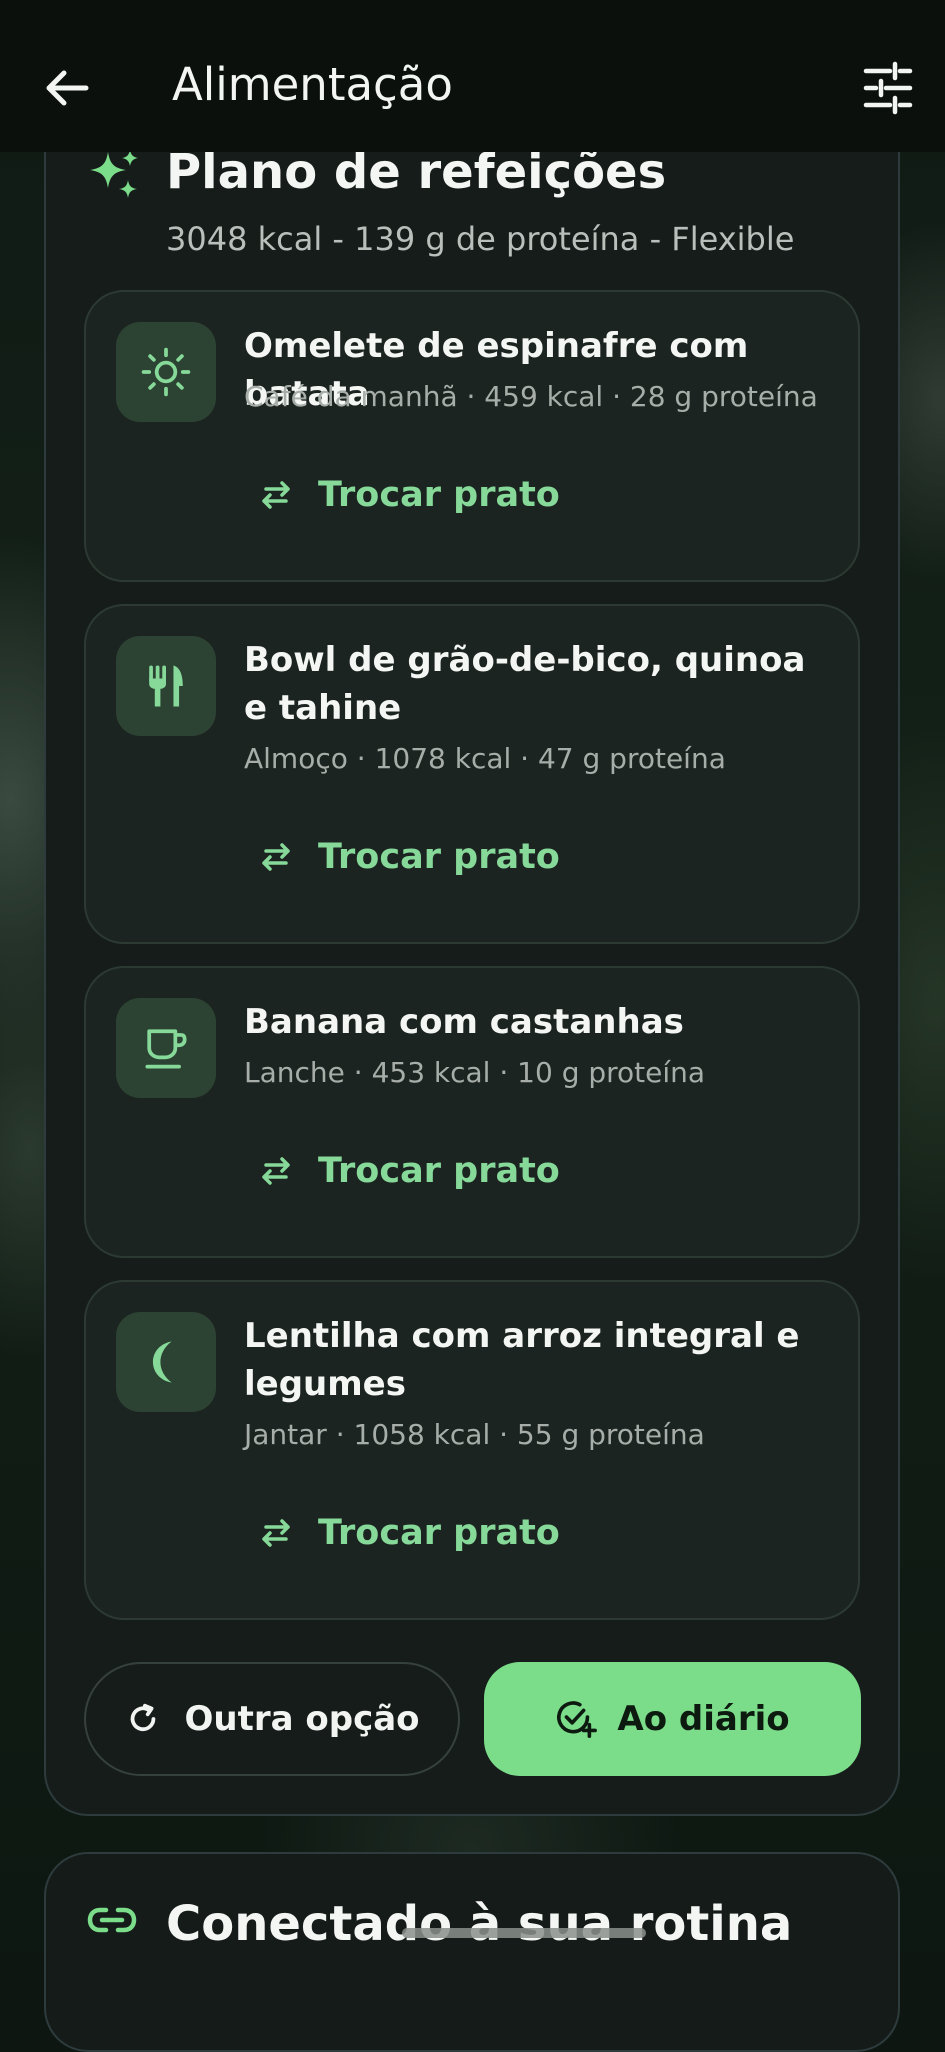 Image resolution: width=945 pixels, height=2052 pixels. I want to click on arrow-left-icon, so click(67, 88).